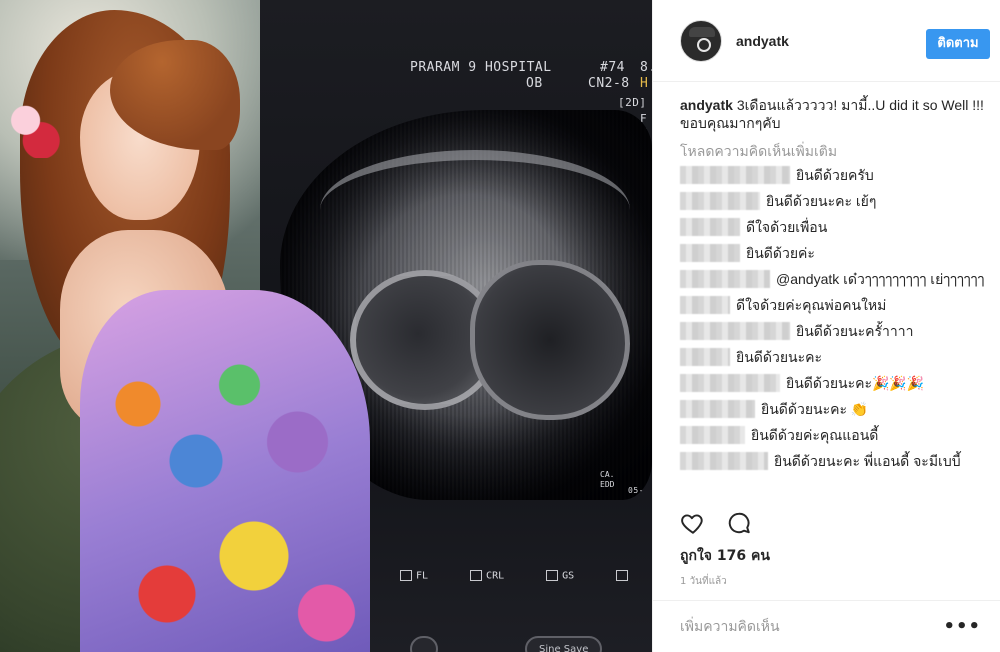 The width and height of the screenshot is (1000, 652). I want to click on monitor-probe: CN2-8, so click(609, 83).